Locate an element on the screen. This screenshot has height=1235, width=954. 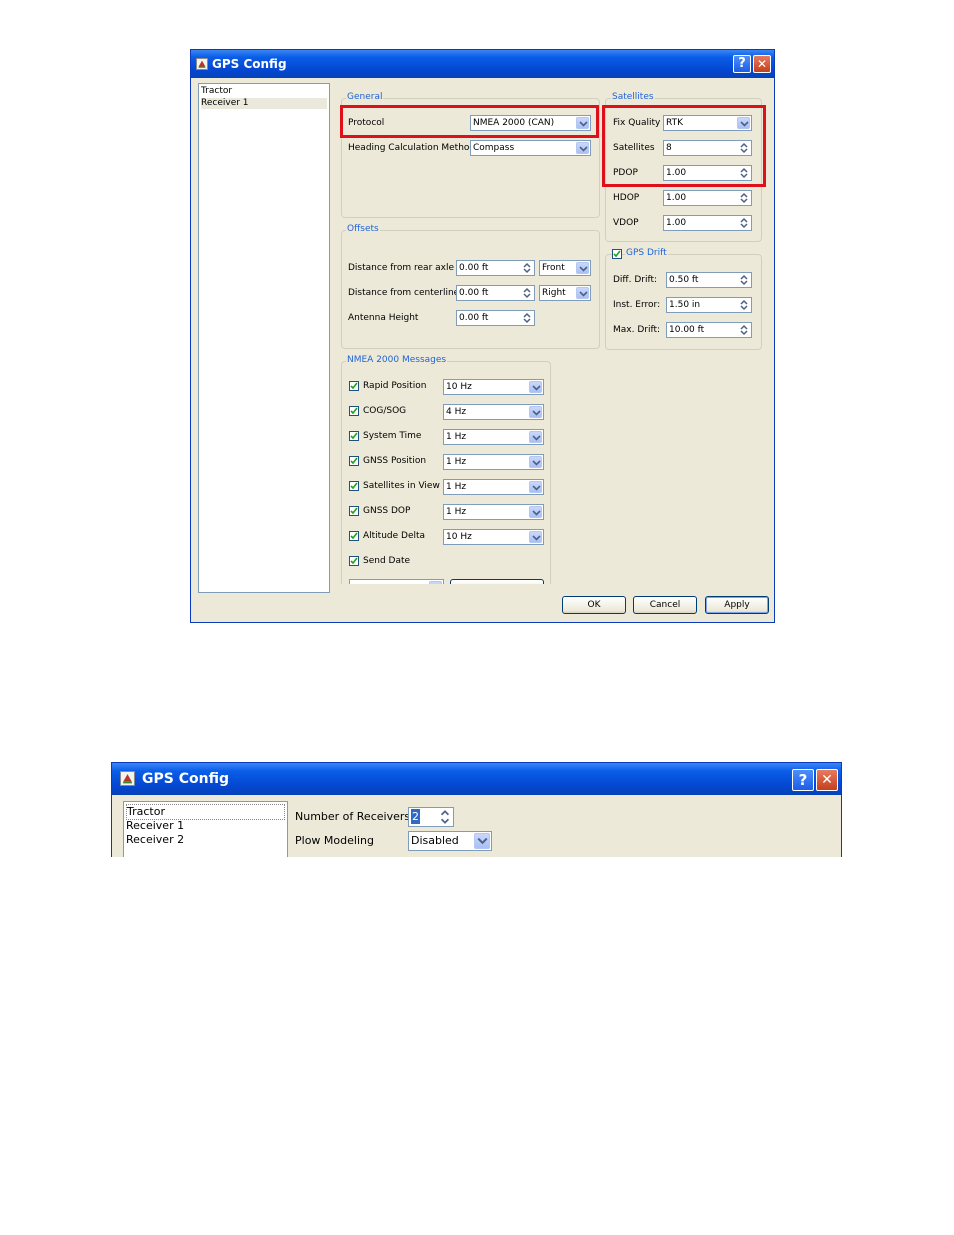
antenna-height-label: Antenna Height is located at coordinates (383, 318).